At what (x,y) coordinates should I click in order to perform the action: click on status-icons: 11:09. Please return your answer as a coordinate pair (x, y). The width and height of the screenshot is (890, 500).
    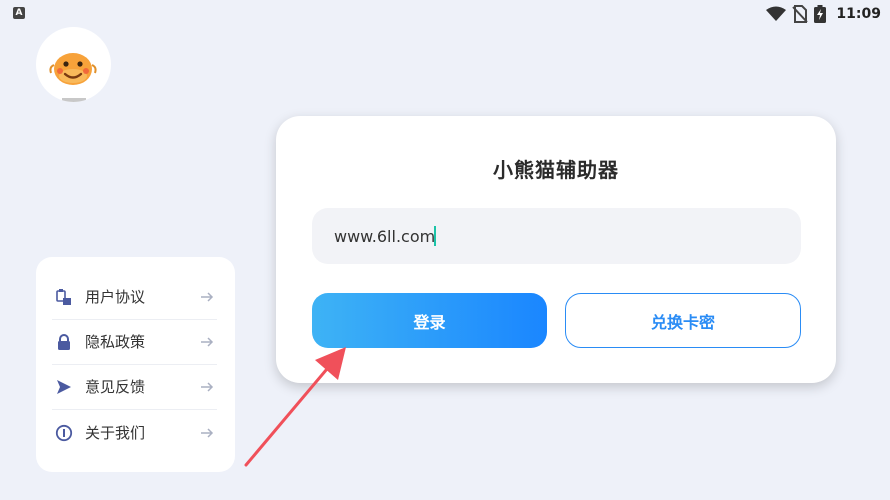
    Looking at the image, I should click on (823, 14).